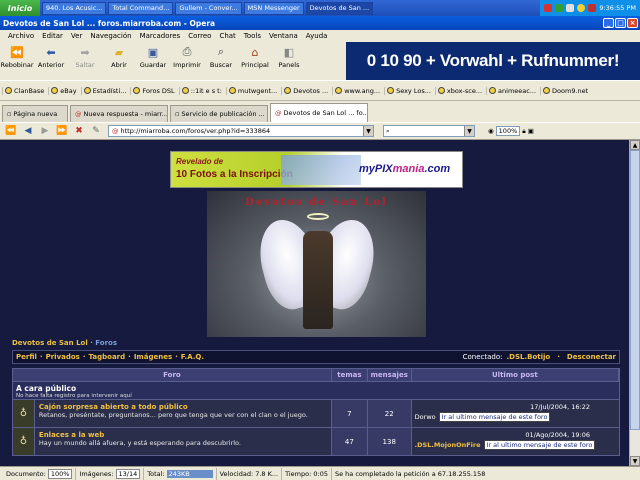 This screenshot has height=480, width=640. What do you see at coordinates (529, 357) in the screenshot?
I see `connected-user: .DSL.Botijo` at bounding box center [529, 357].